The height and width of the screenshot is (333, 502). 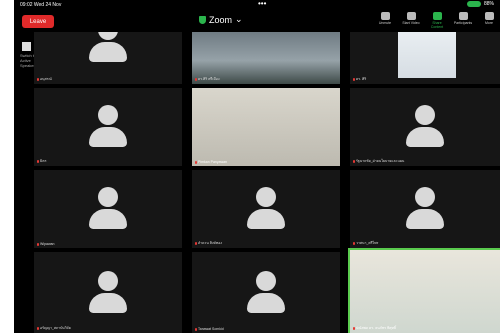 What do you see at coordinates (46, 79) in the screenshot?
I see `participant-name: อนุสรณ์` at bounding box center [46, 79].